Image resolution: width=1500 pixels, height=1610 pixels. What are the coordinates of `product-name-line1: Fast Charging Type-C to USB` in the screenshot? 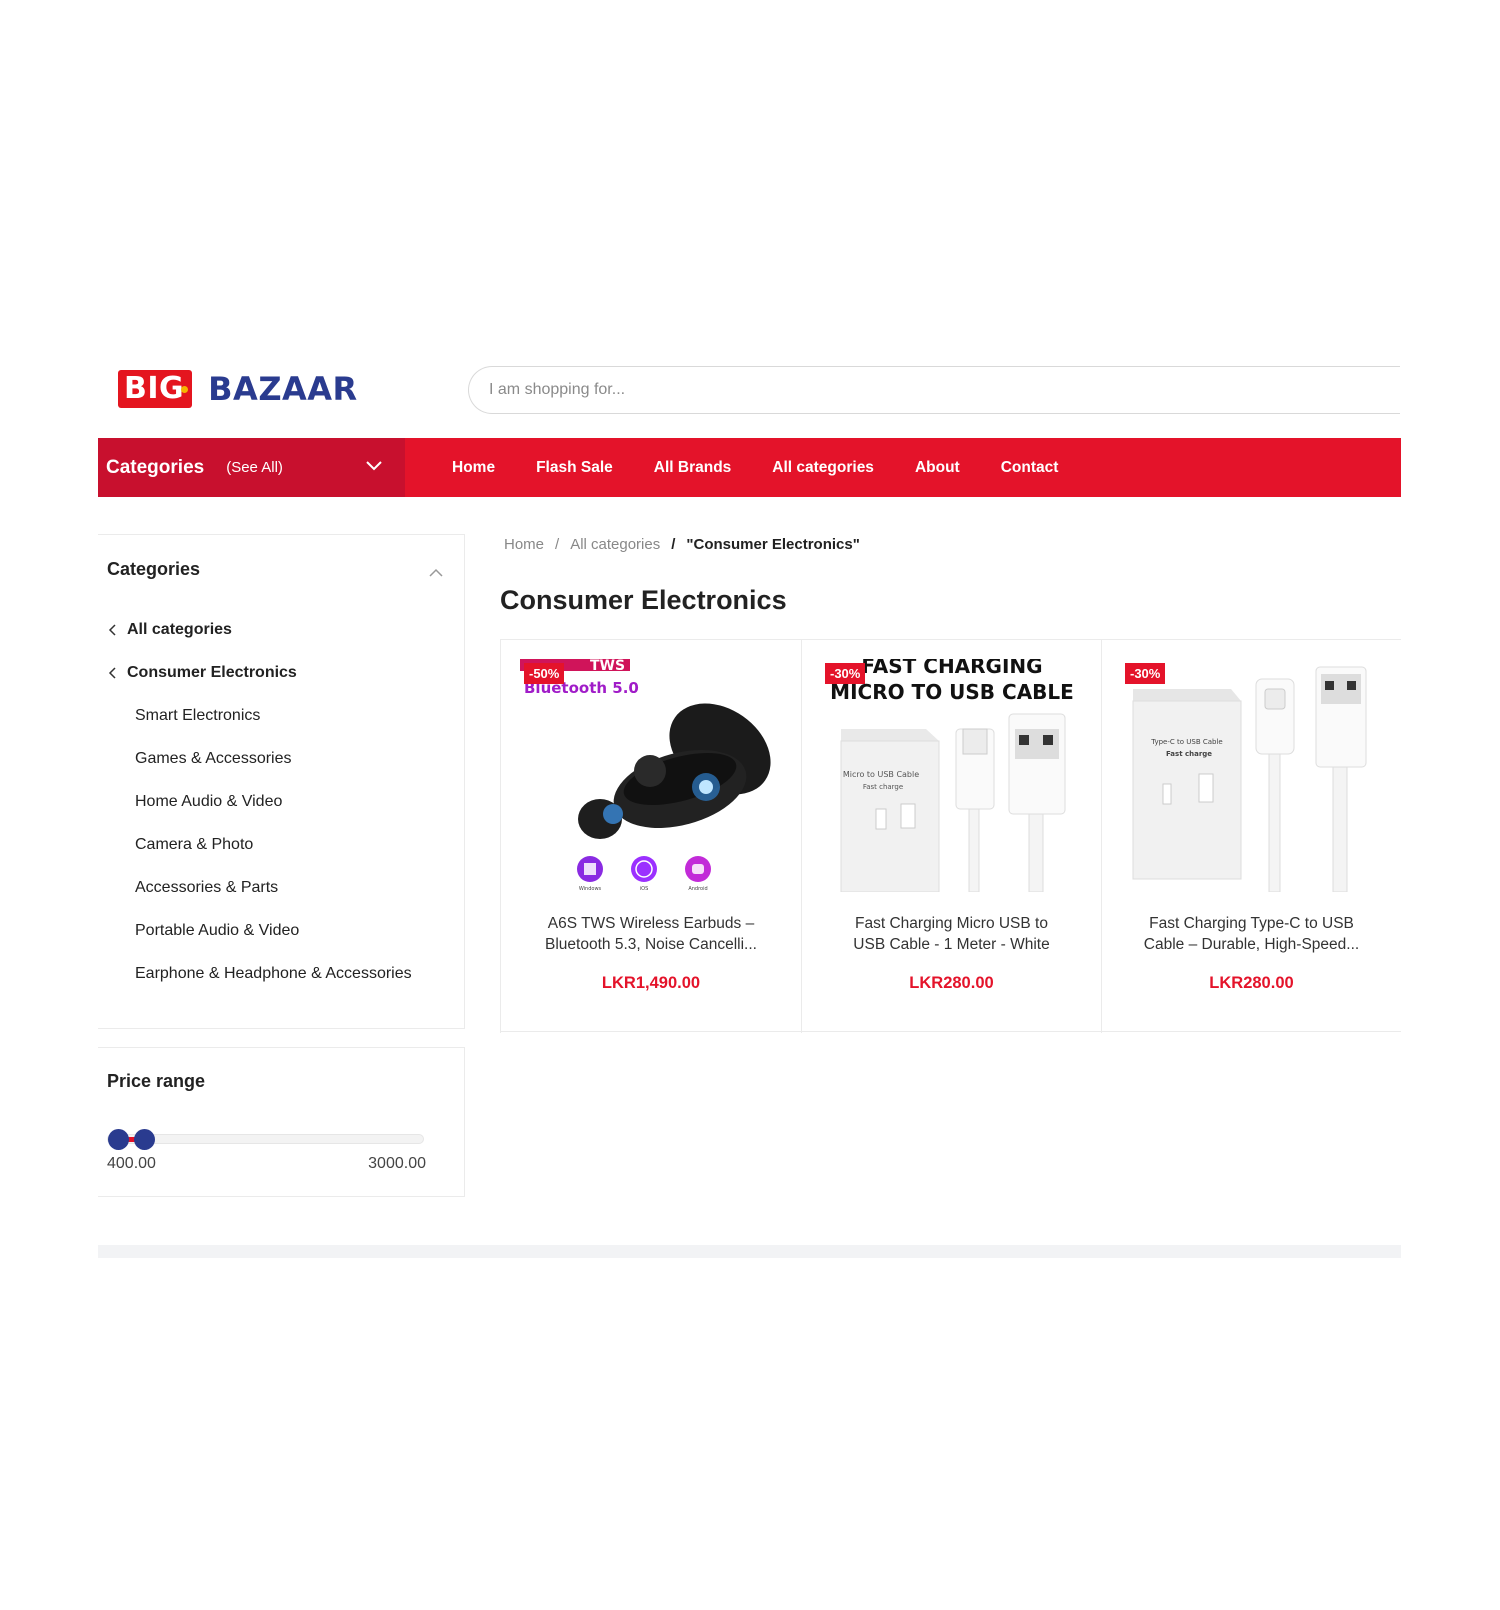 It's located at (1251, 923).